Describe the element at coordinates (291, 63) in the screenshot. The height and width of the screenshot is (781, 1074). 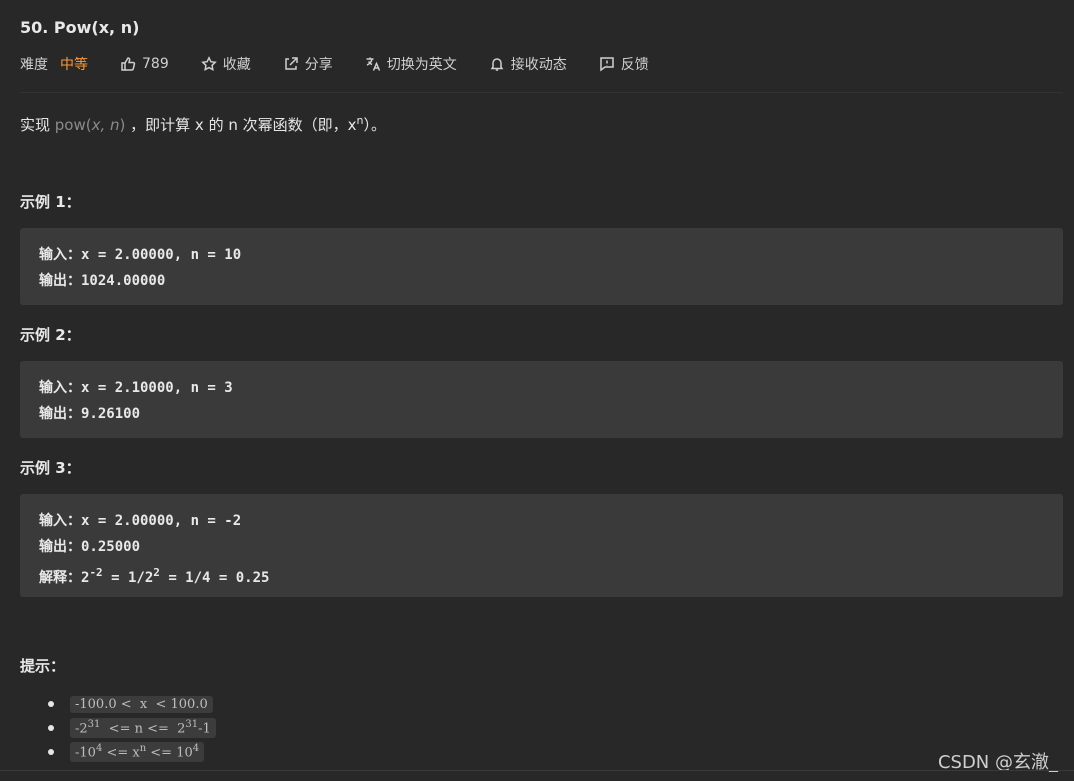
I see `share-icon` at that location.